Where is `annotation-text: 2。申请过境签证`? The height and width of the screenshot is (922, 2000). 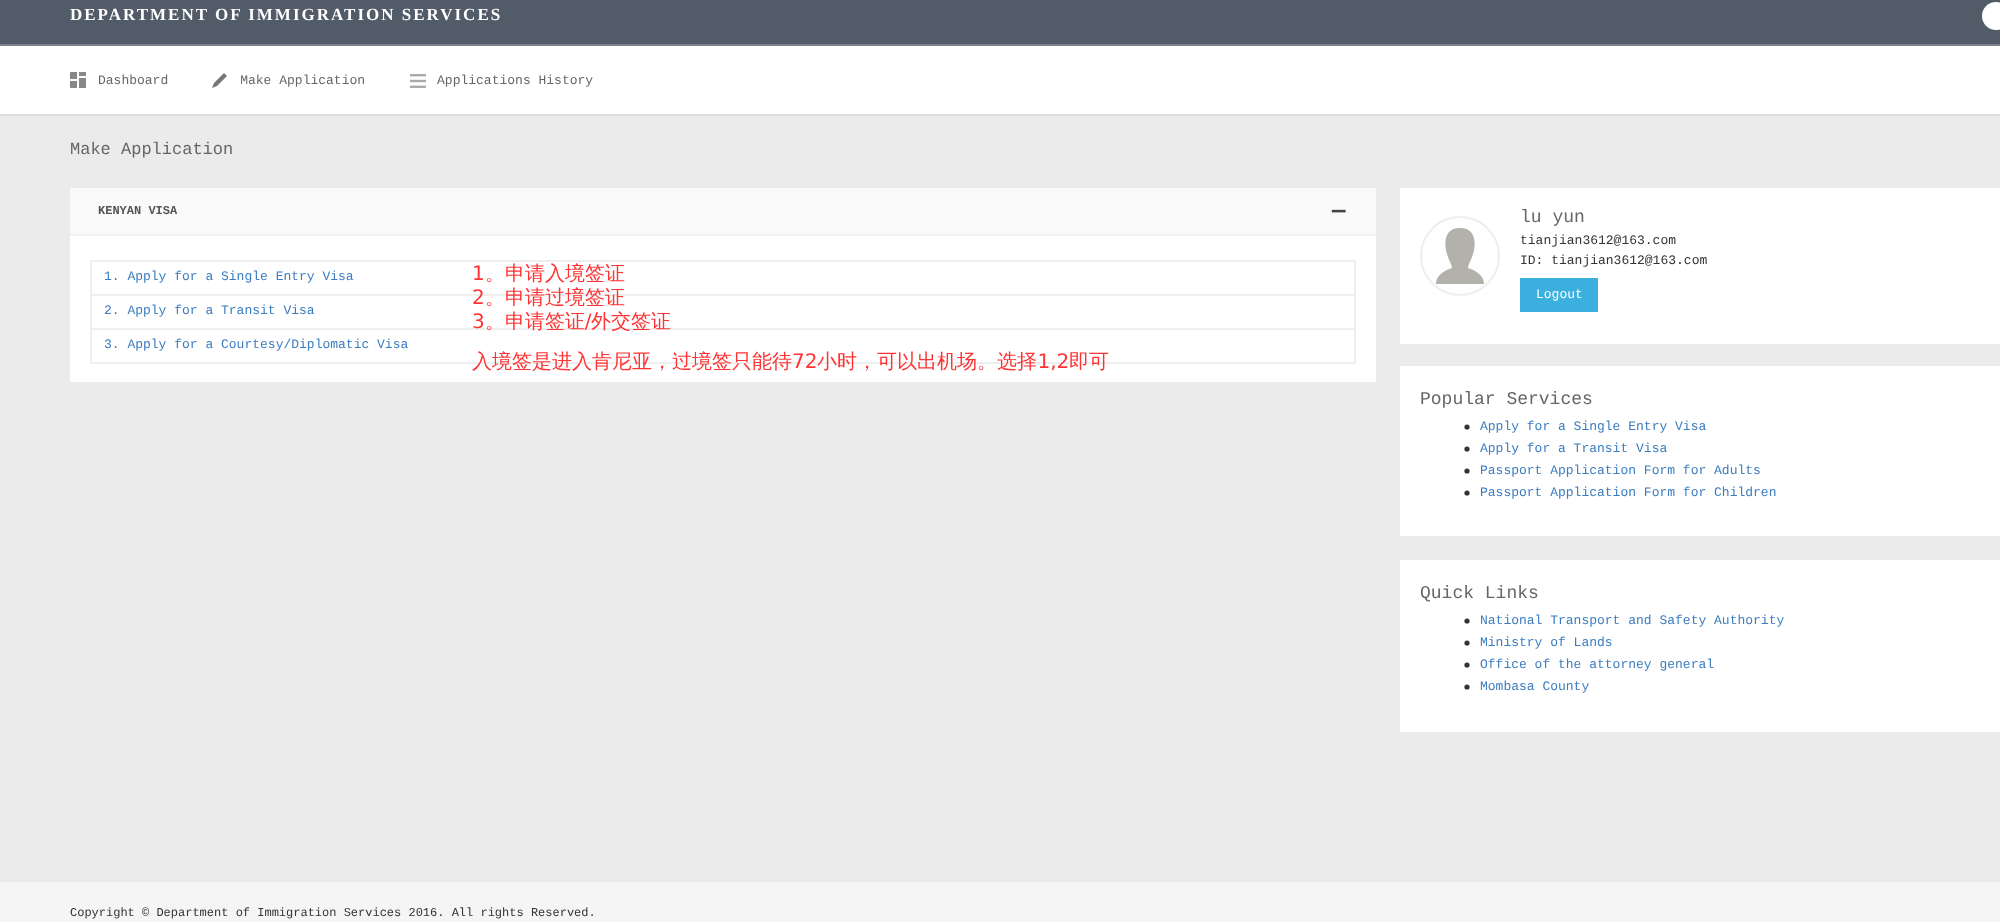
annotation-text: 2。申请过境签证 is located at coordinates (549, 299).